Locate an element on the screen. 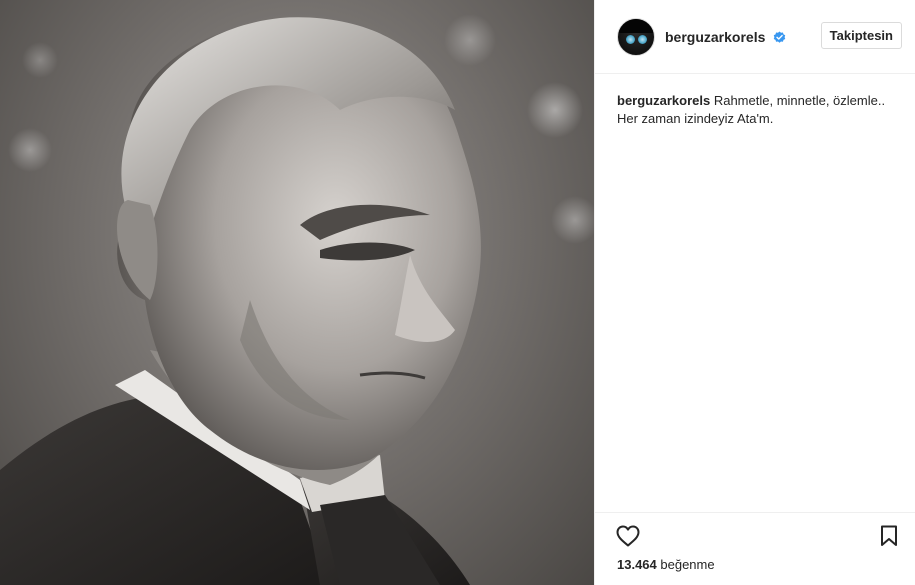  save-button is located at coordinates (889, 536).